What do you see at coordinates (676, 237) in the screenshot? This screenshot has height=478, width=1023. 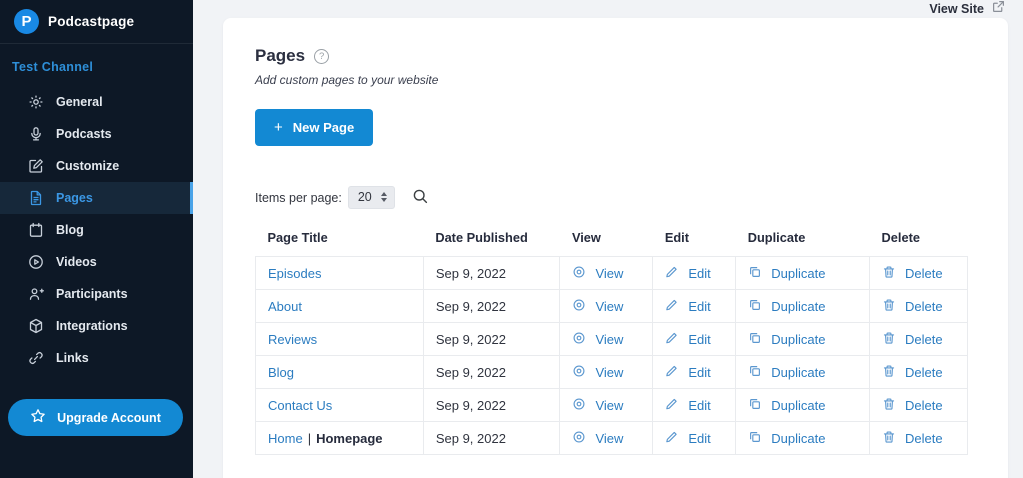 I see `column-header-edit: Edit` at bounding box center [676, 237].